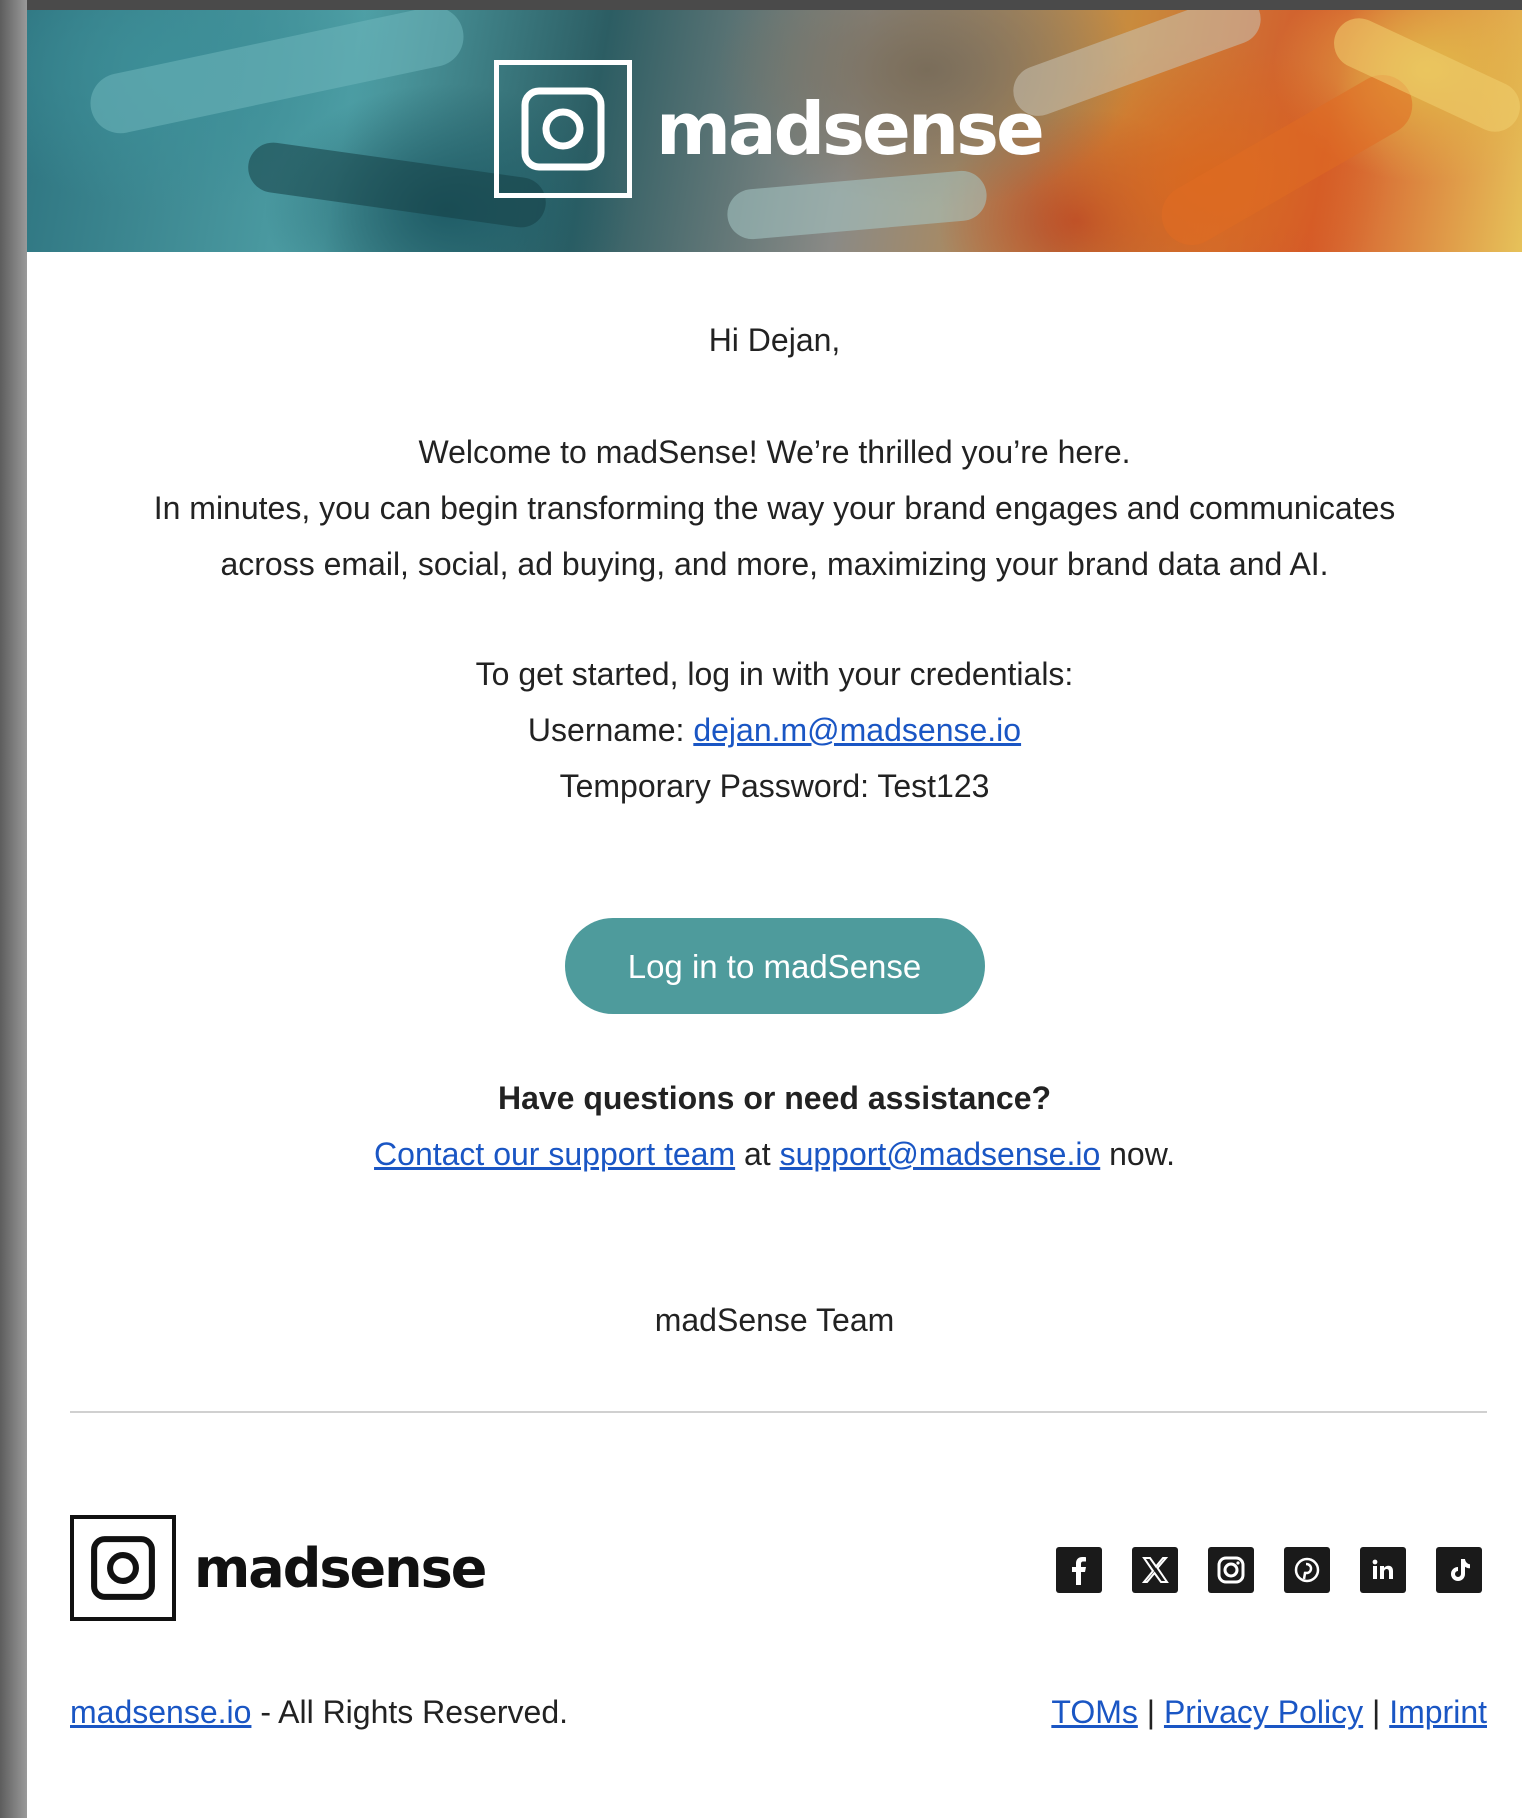 The image size is (1522, 1818). I want to click on cta-wrapper: Log in to madSense, so click(774, 966).